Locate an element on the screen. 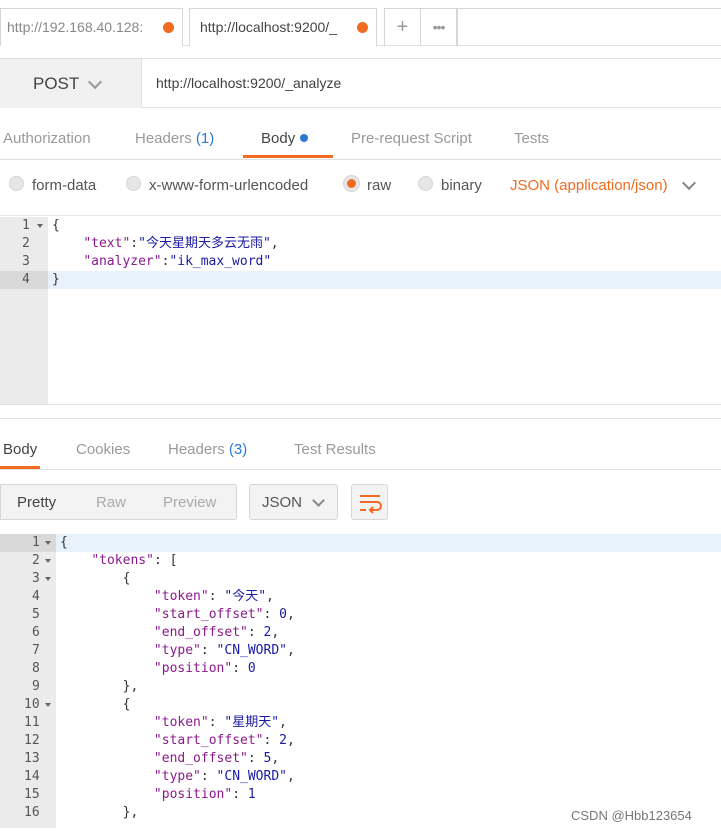 This screenshot has height=832, width=721. wrap-lines-button is located at coordinates (369, 502).